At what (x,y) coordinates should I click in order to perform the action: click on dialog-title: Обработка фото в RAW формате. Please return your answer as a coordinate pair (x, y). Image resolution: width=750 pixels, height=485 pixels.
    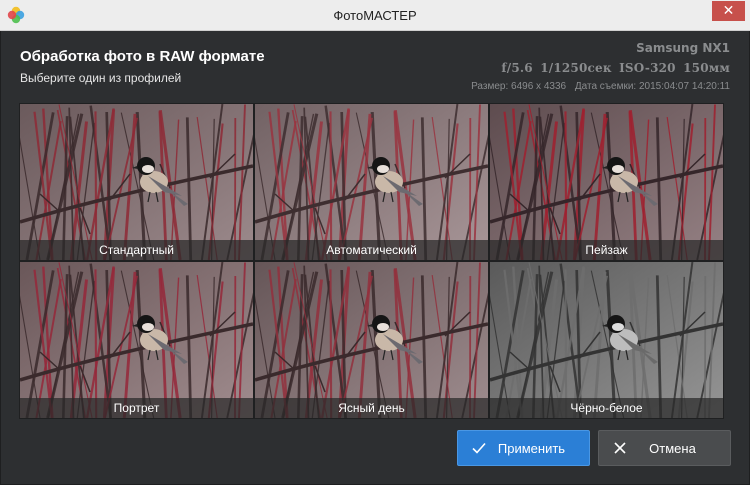
    Looking at the image, I should click on (142, 56).